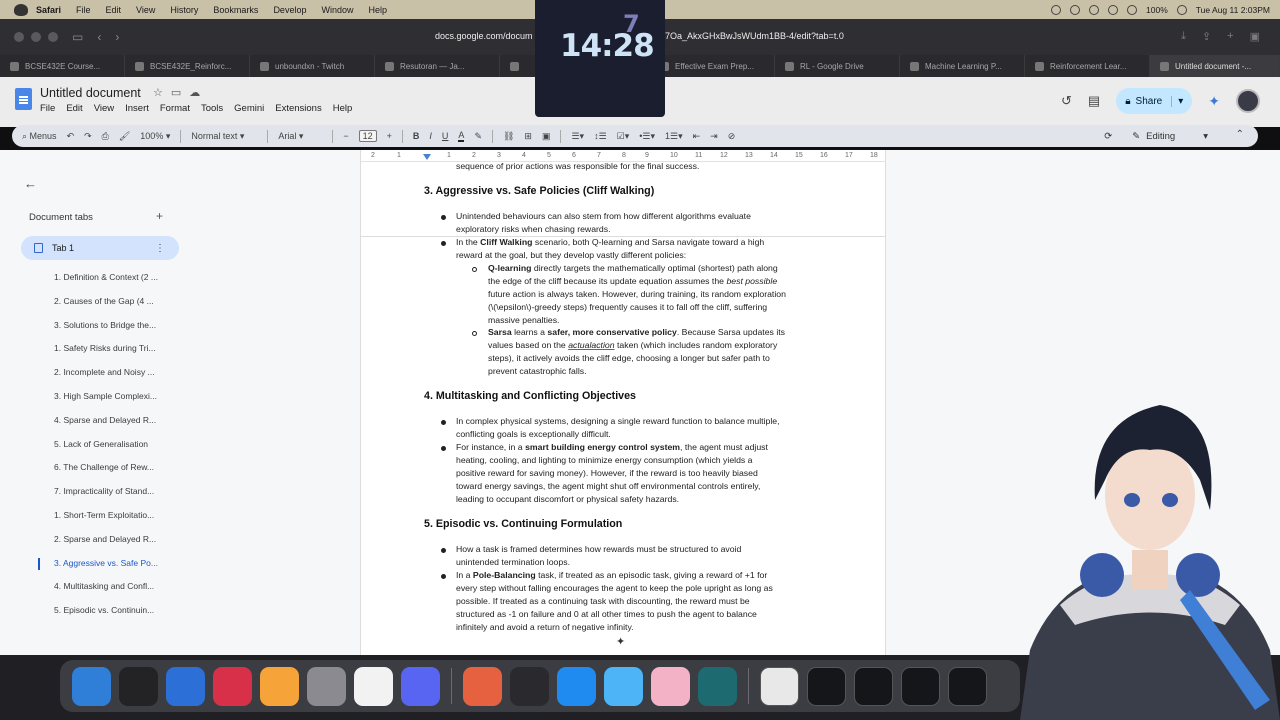 The image size is (1280, 720). I want to click on more-options-icon: ⋮, so click(160, 248).